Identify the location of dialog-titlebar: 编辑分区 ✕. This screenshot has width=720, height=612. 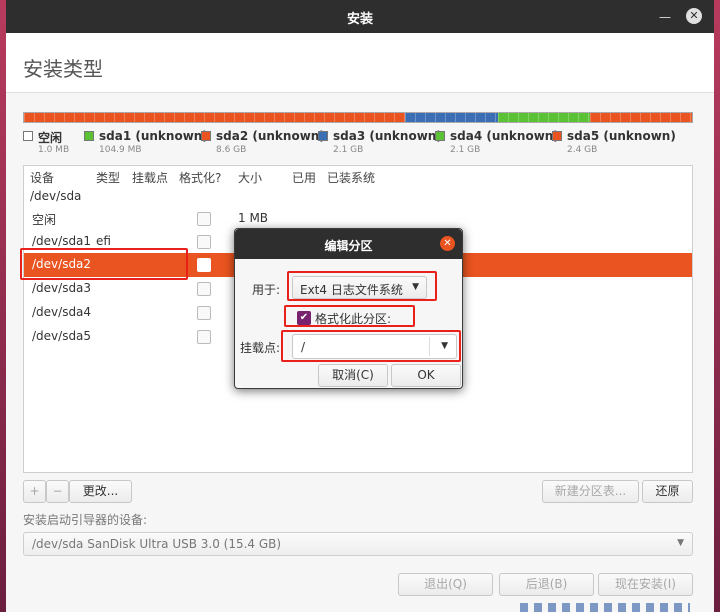
(348, 244).